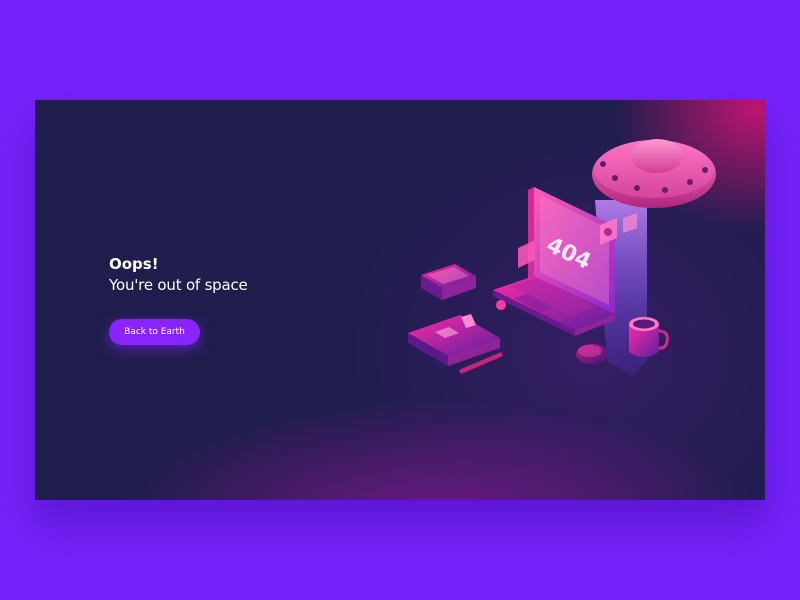 The height and width of the screenshot is (600, 800). Describe the element at coordinates (178, 285) in the screenshot. I see `error-subtitle: You're out of space` at that location.